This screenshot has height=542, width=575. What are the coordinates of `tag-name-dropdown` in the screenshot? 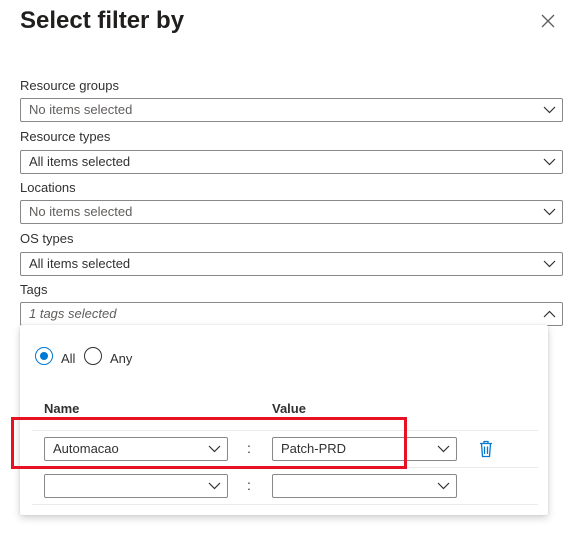 It's located at (136, 486).